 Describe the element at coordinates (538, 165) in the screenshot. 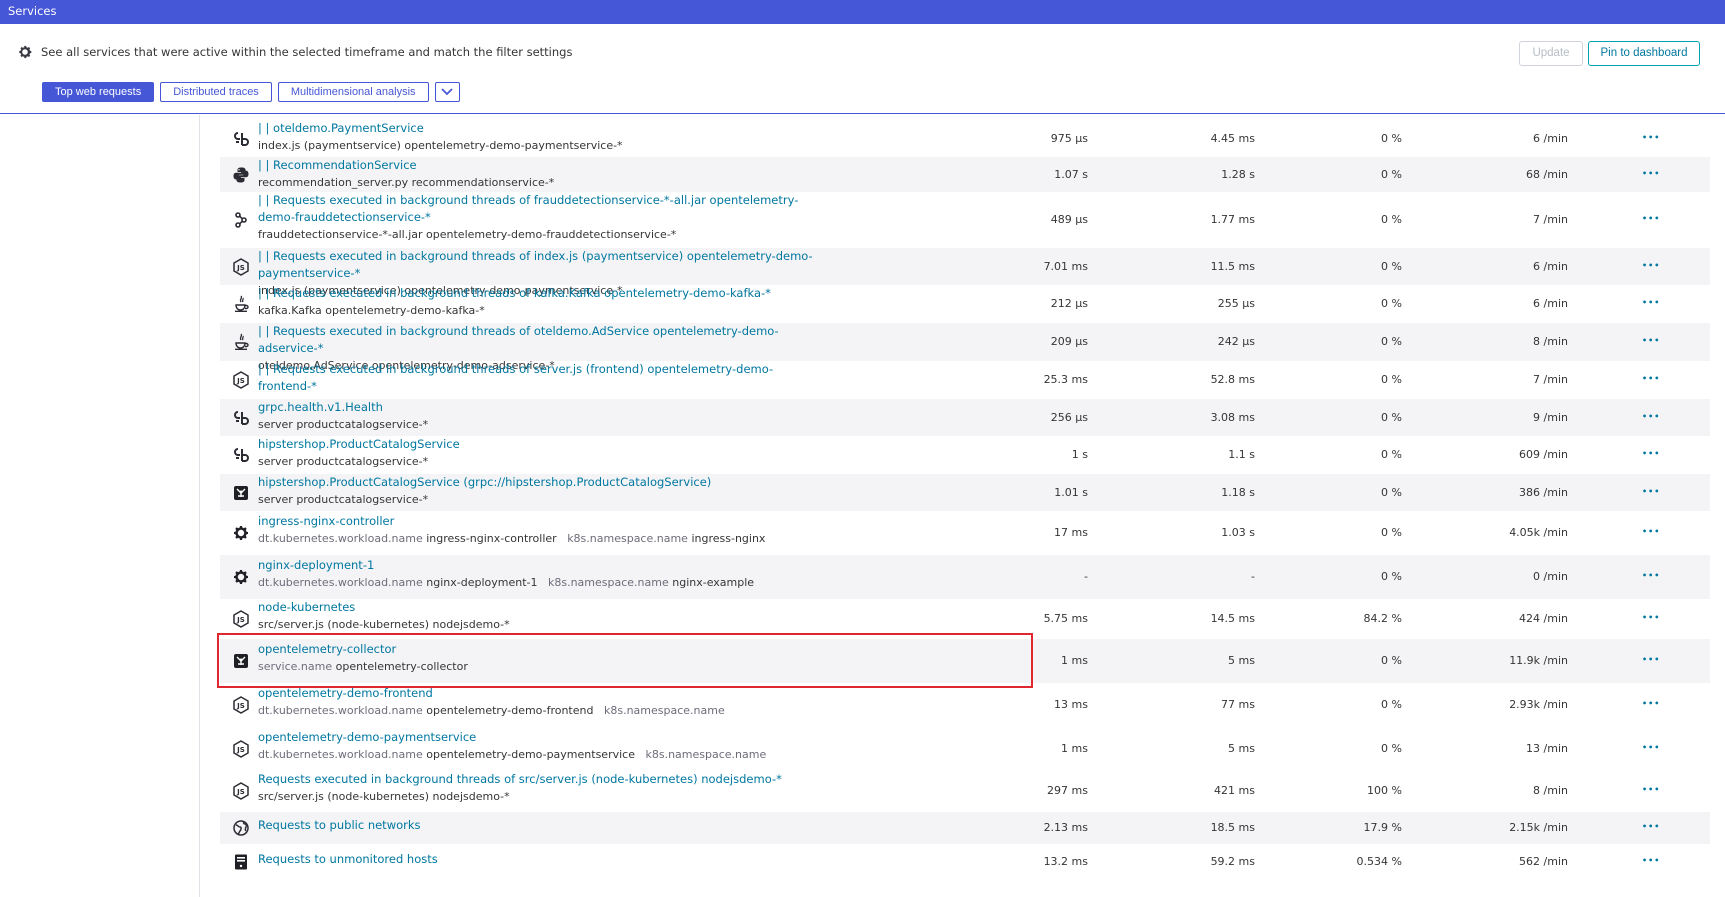

I see `service-name-link: | | RecommendationService` at that location.